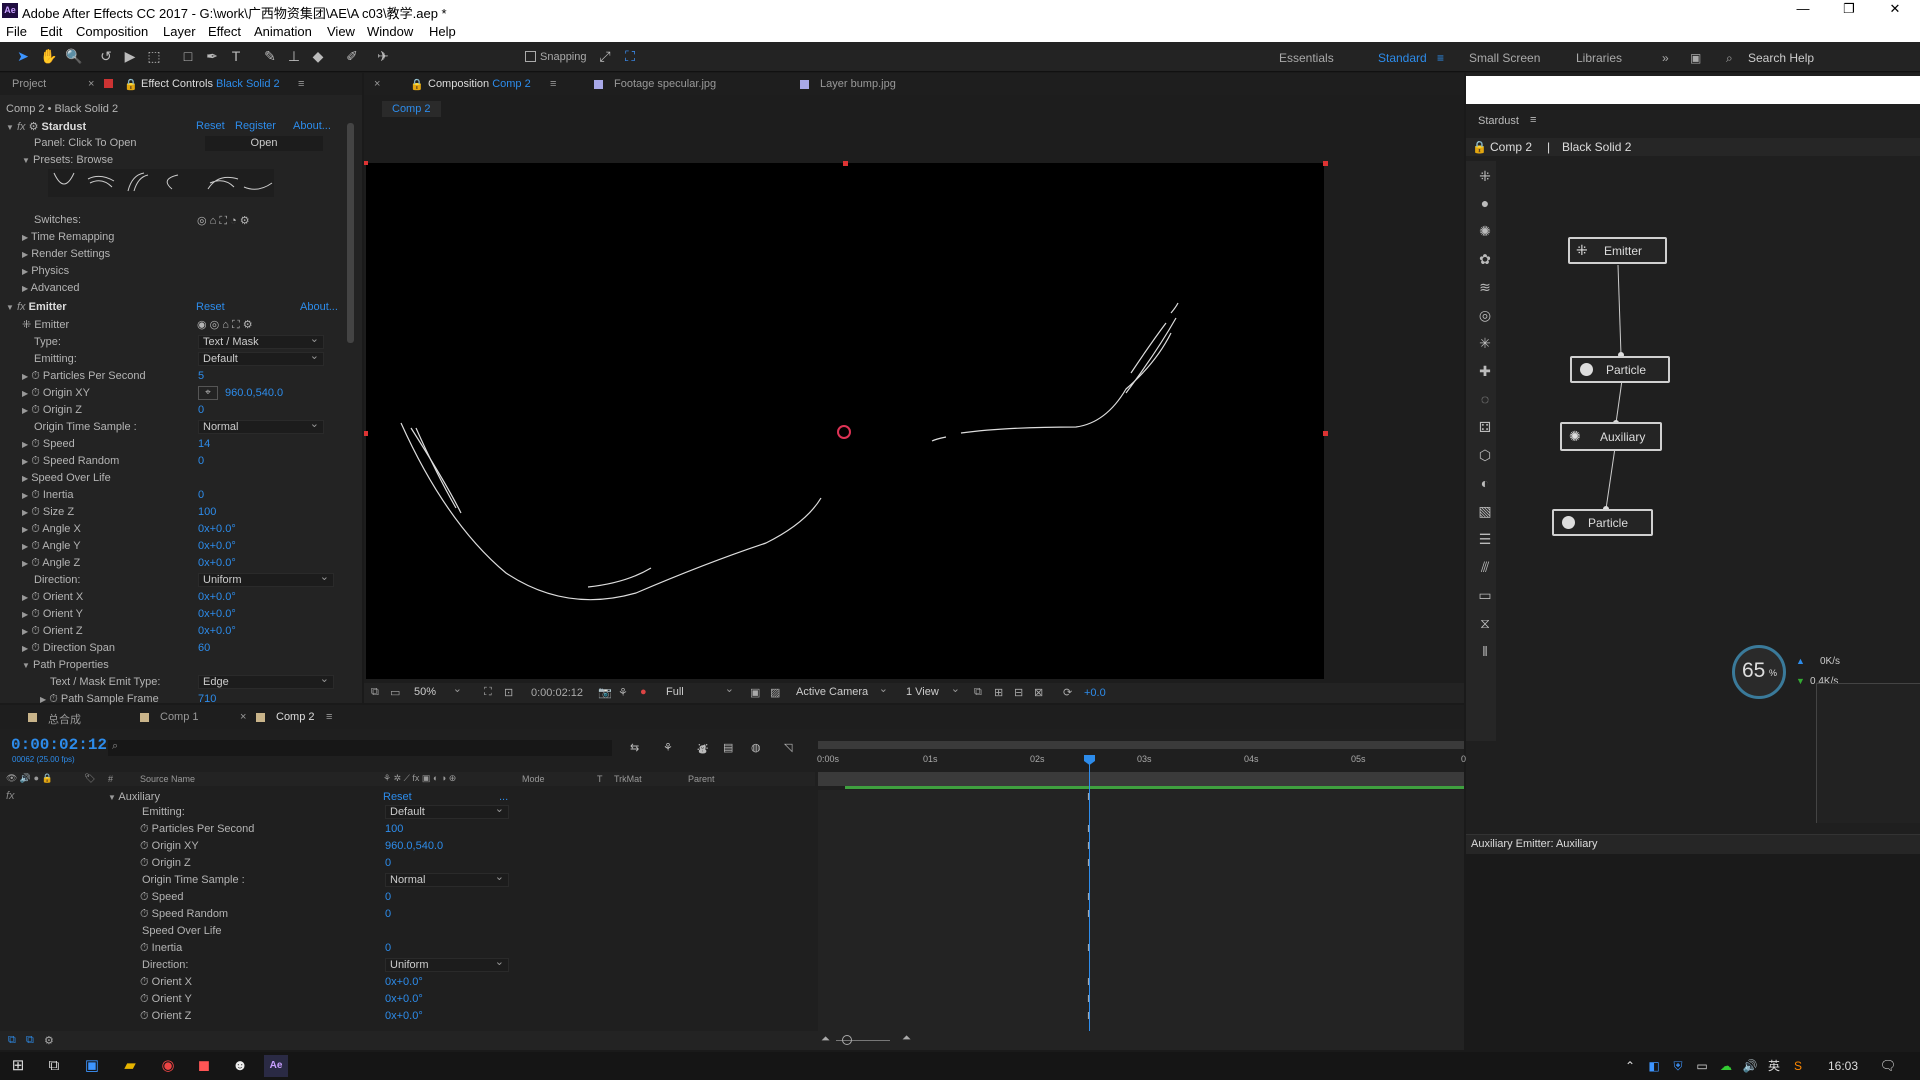 This screenshot has width=1920, height=1080. Describe the element at coordinates (366, 163) in the screenshot. I see `layer-handle-tl` at that location.